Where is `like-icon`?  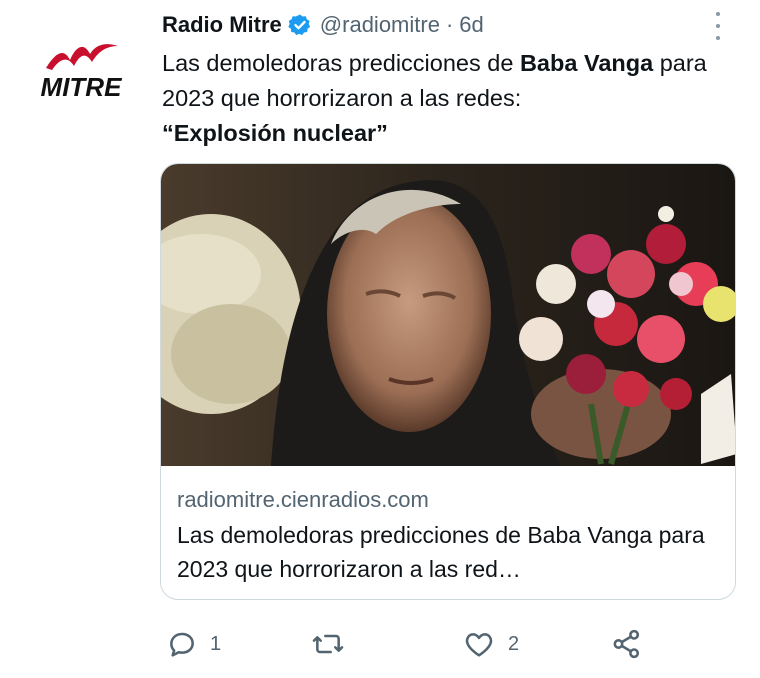 like-icon is located at coordinates (479, 645).